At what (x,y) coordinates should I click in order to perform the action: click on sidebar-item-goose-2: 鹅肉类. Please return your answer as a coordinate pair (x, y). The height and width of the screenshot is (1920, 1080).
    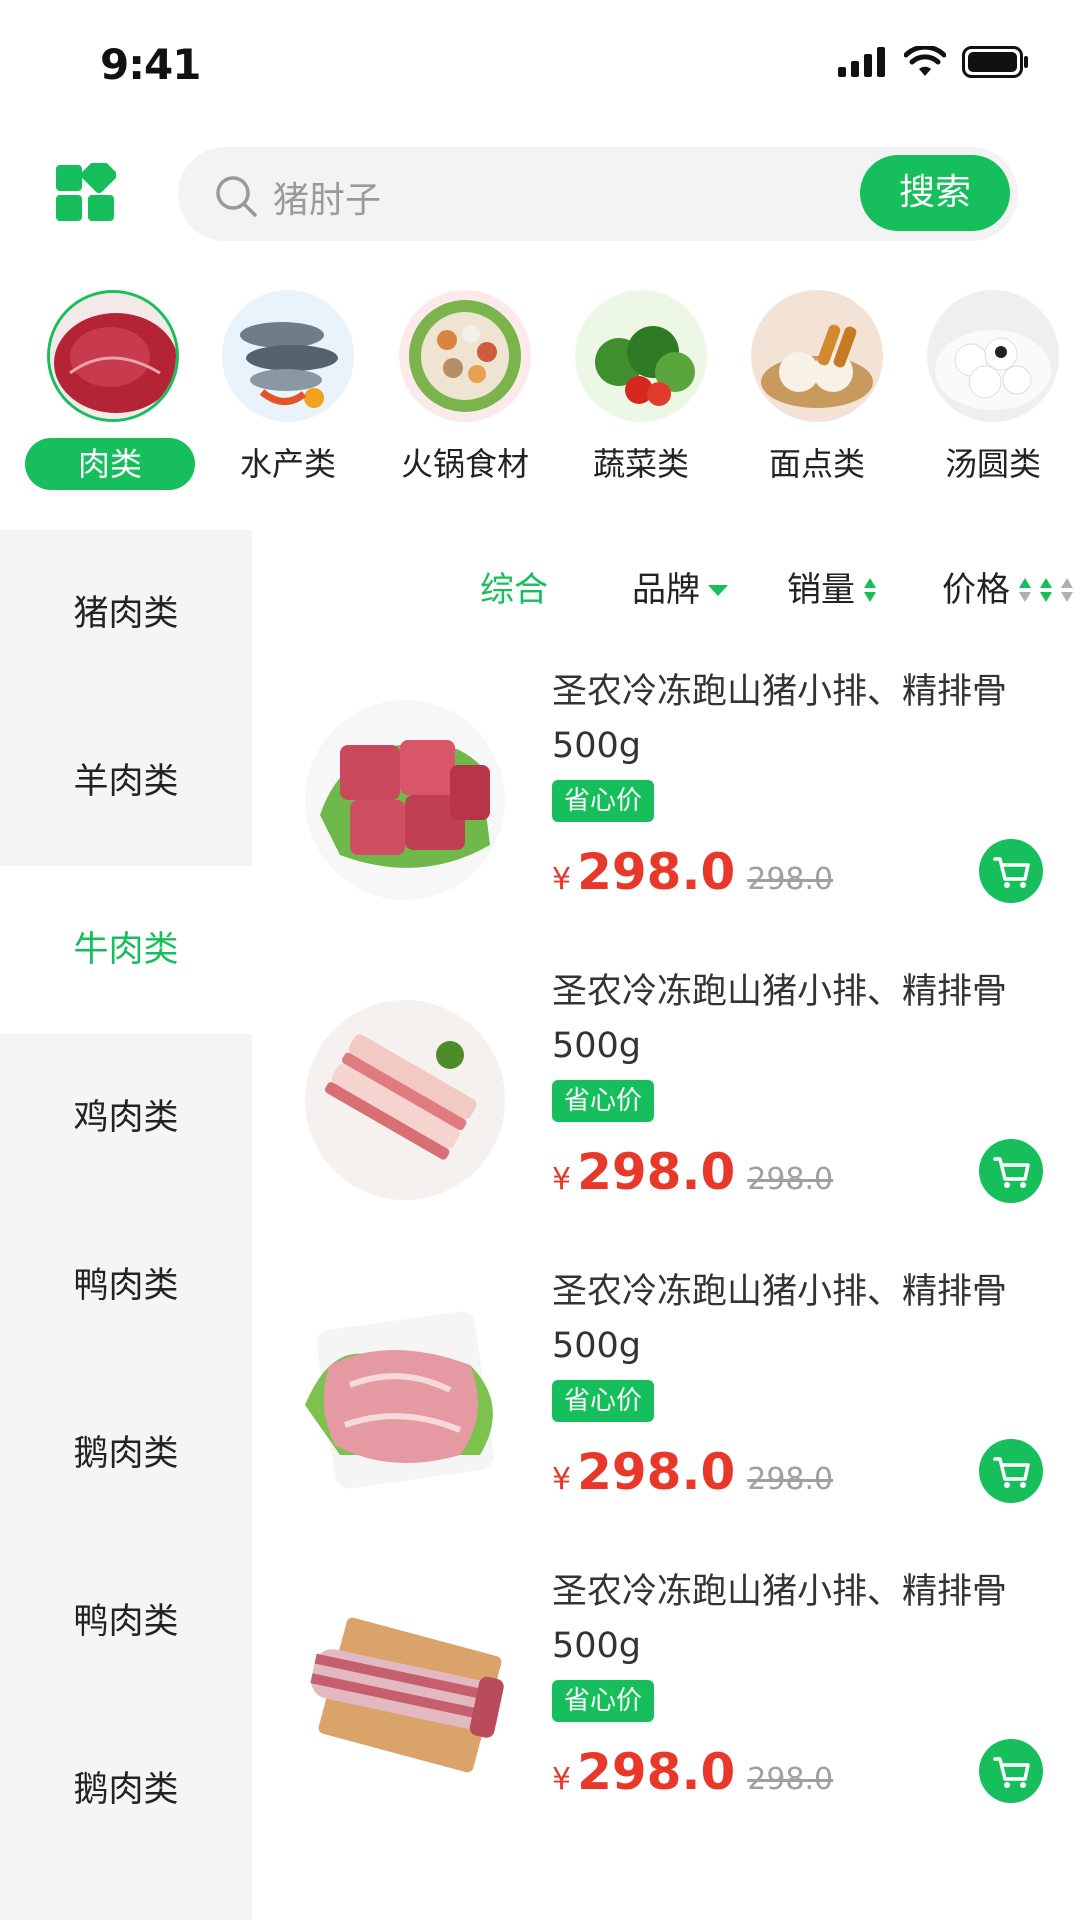
    Looking at the image, I should click on (126, 1790).